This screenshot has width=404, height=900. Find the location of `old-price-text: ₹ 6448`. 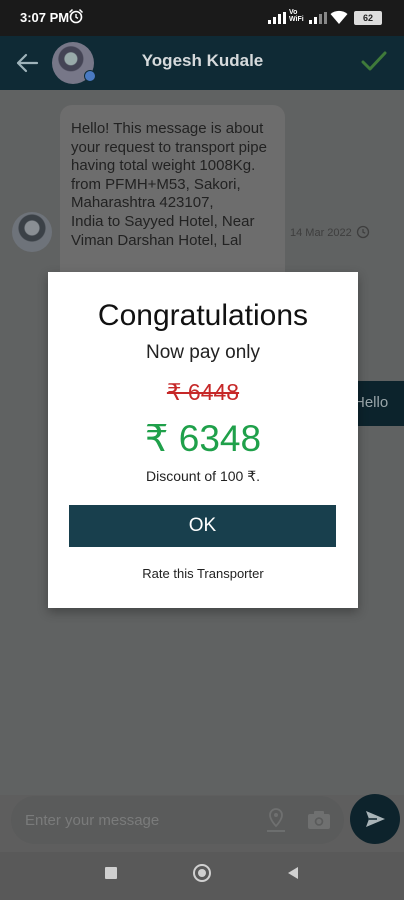

old-price-text: ₹ 6448 is located at coordinates (203, 392).